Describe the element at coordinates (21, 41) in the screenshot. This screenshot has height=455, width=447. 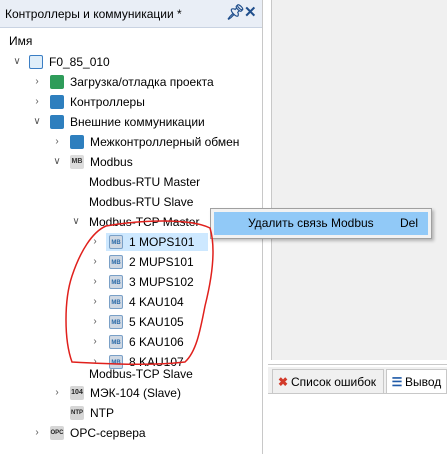
I see `column-header-name: Имя` at that location.